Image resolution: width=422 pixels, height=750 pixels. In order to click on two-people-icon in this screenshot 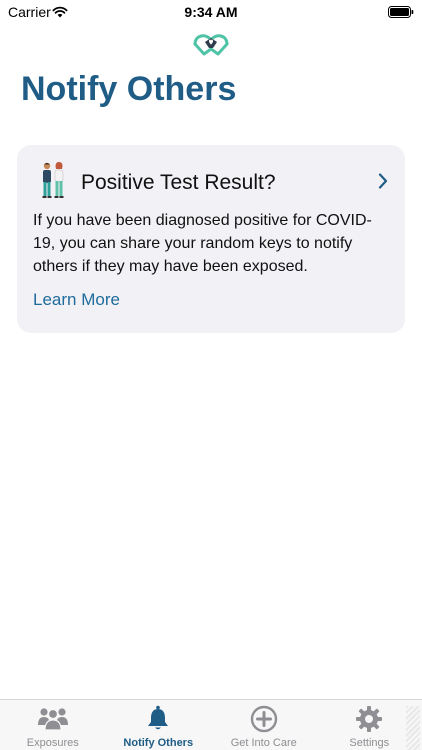, I will do `click(53, 181)`.